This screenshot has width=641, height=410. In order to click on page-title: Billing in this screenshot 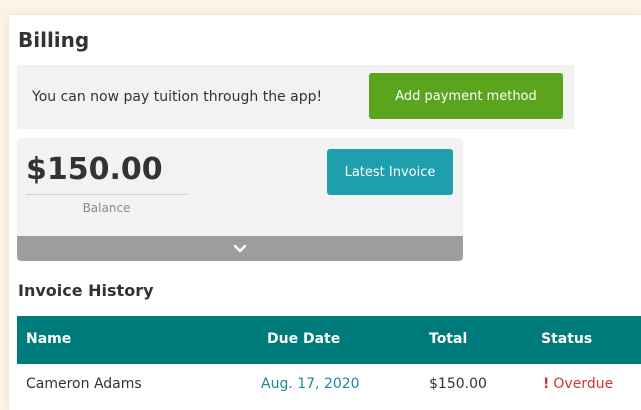, I will do `click(54, 40)`.